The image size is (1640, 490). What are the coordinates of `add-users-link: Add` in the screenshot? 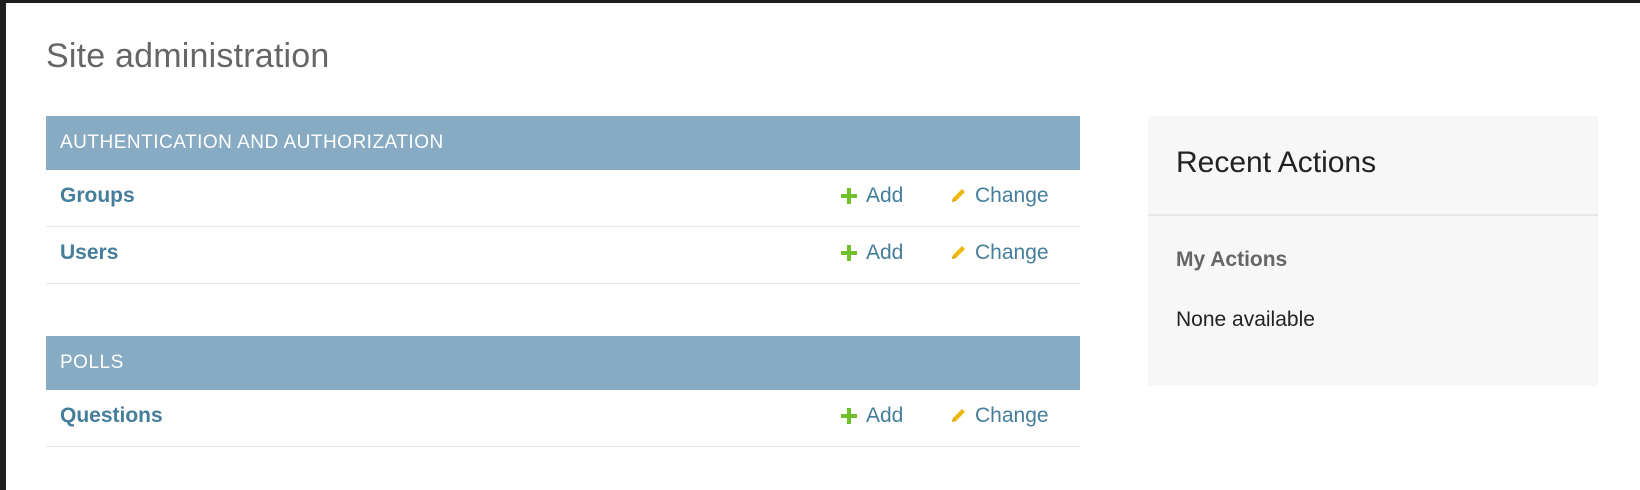 It's located at (871, 253).